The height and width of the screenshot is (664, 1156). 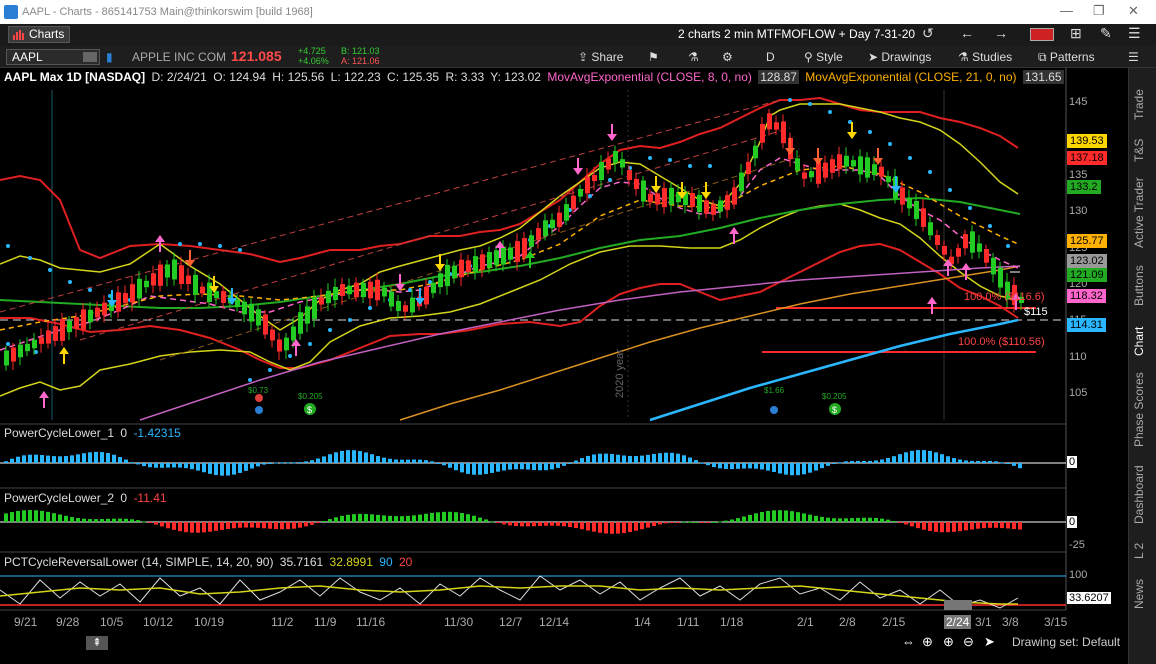 I want to click on cursor-icon: ➤, so click(x=989, y=642).